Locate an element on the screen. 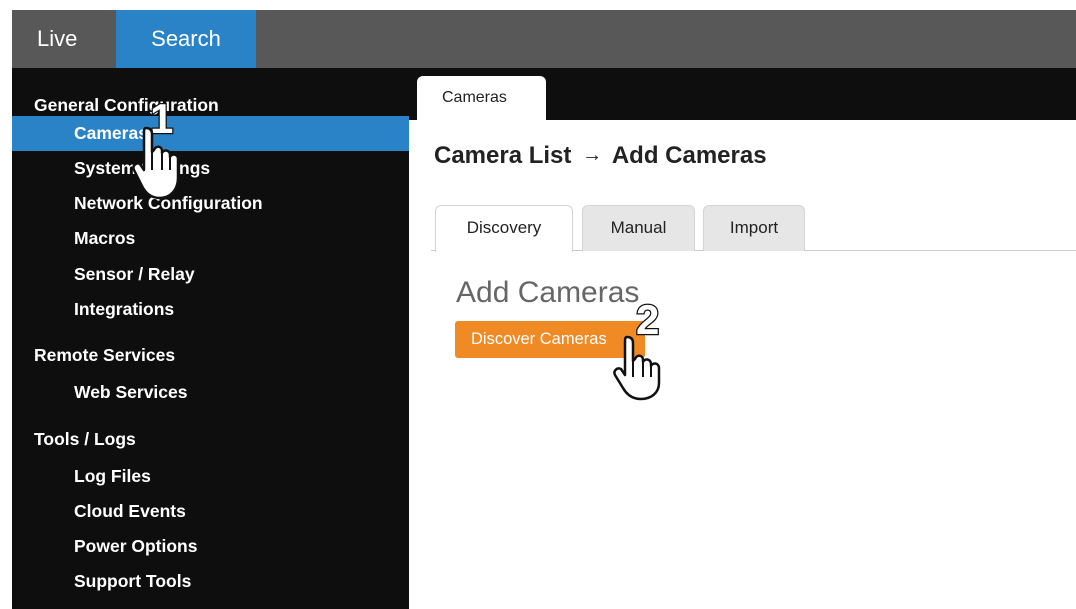 The width and height of the screenshot is (1076, 609). subtab-manual: Manual is located at coordinates (638, 228).